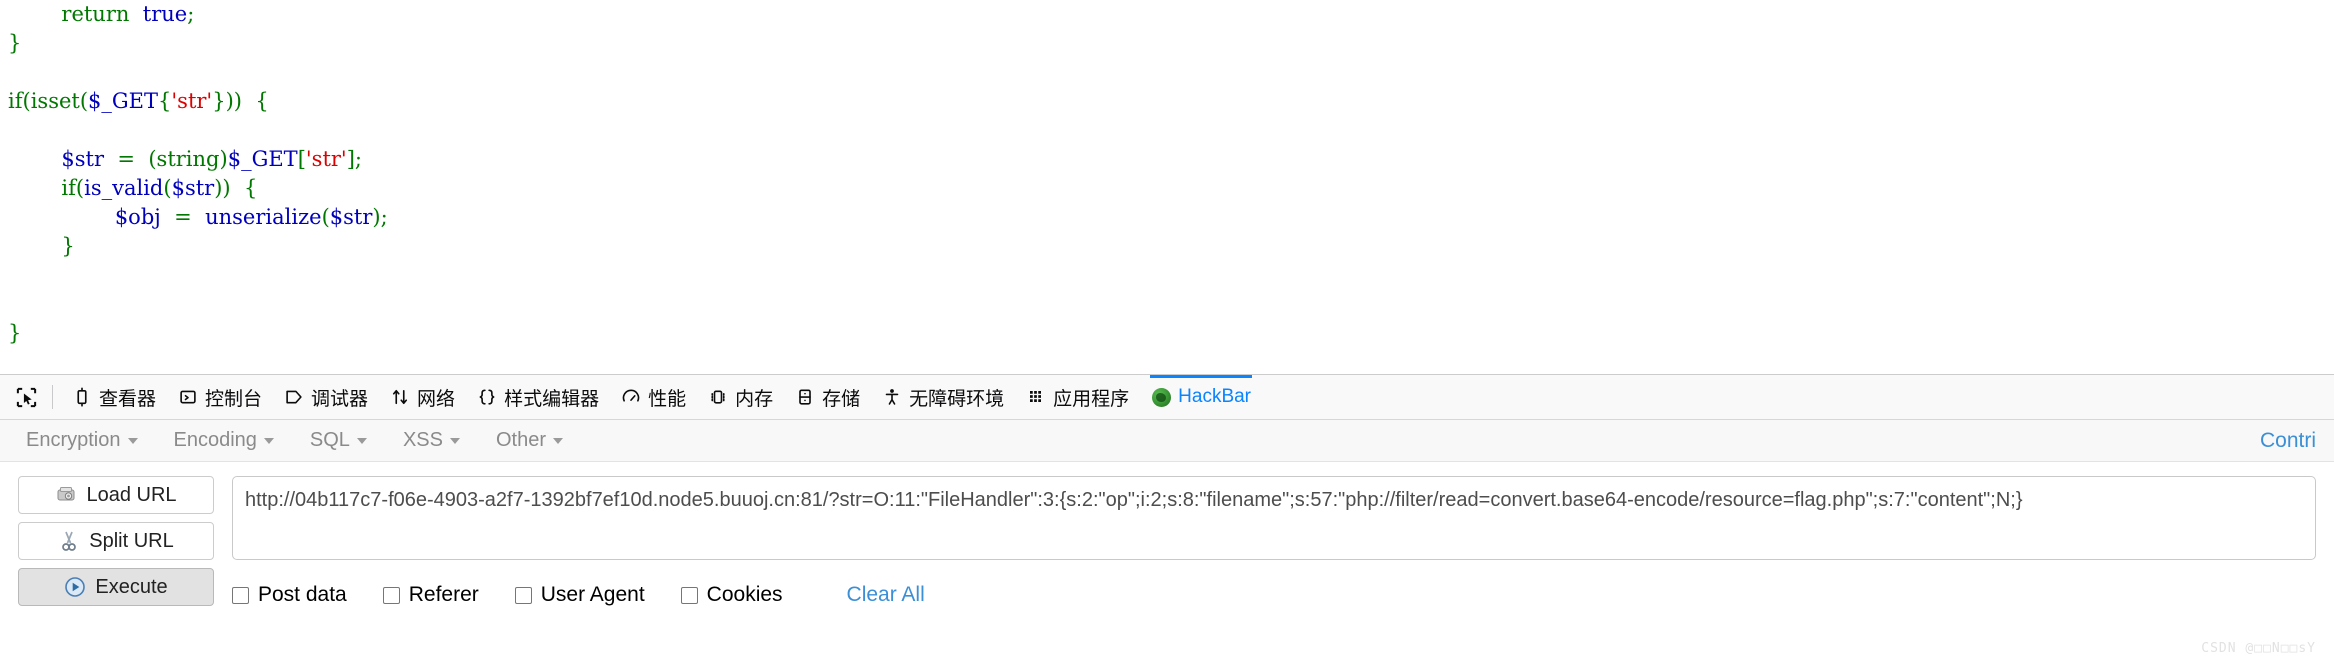  What do you see at coordinates (653, 397) in the screenshot?
I see `devtools-tab-performance: 性能` at bounding box center [653, 397].